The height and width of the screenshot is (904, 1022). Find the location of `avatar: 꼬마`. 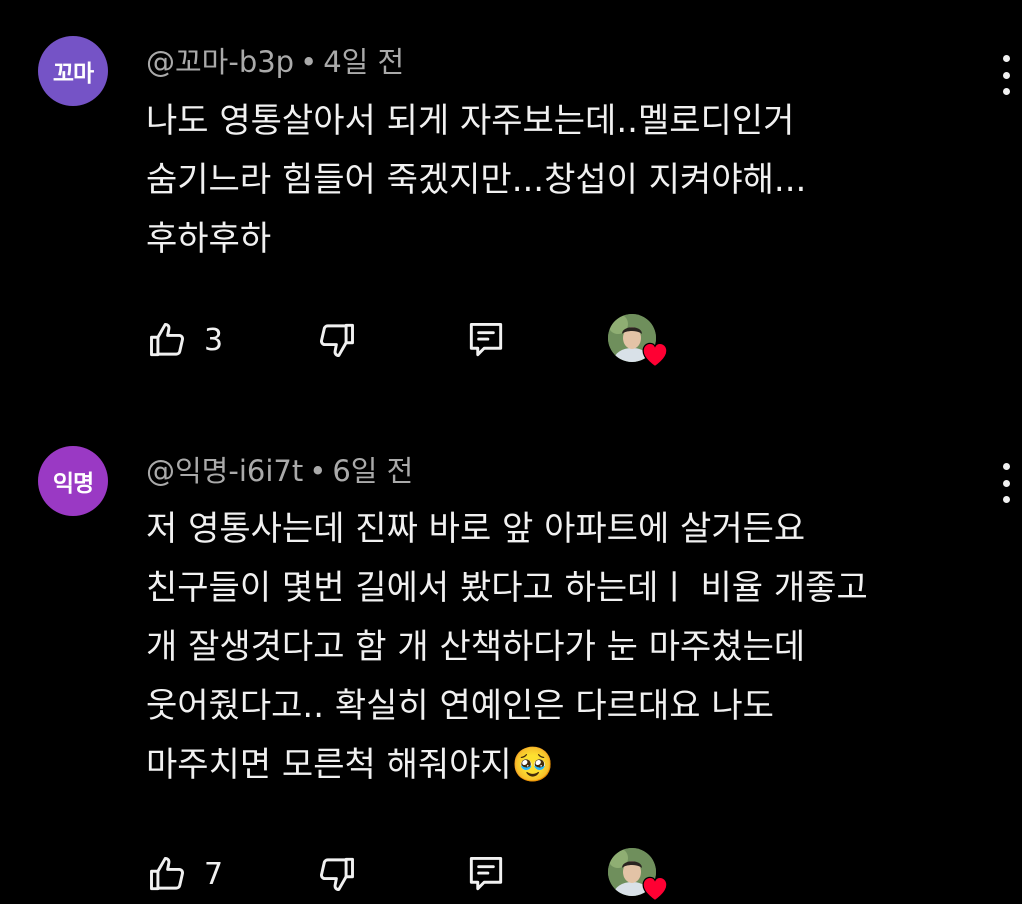

avatar: 꼬마 is located at coordinates (73, 71).